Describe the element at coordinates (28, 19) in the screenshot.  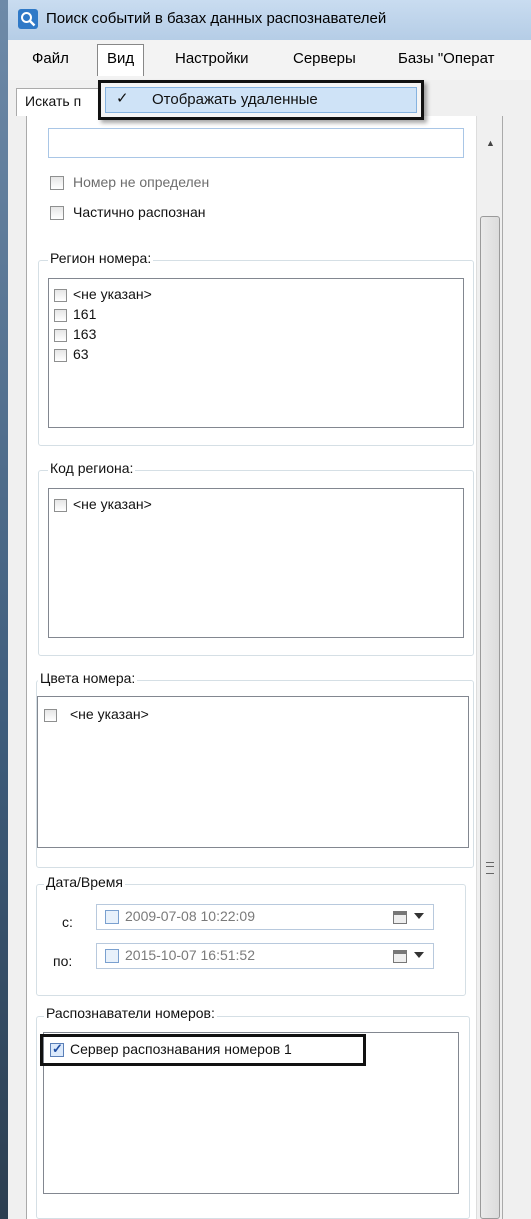
I see `search-icon` at that location.